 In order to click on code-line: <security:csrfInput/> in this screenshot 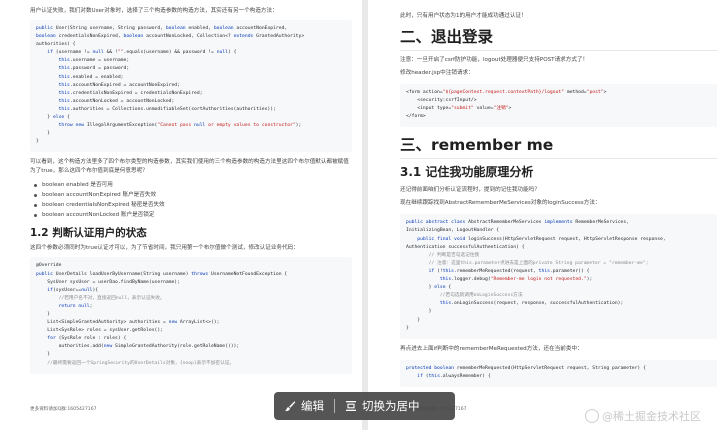, I will do `click(441, 101)`.